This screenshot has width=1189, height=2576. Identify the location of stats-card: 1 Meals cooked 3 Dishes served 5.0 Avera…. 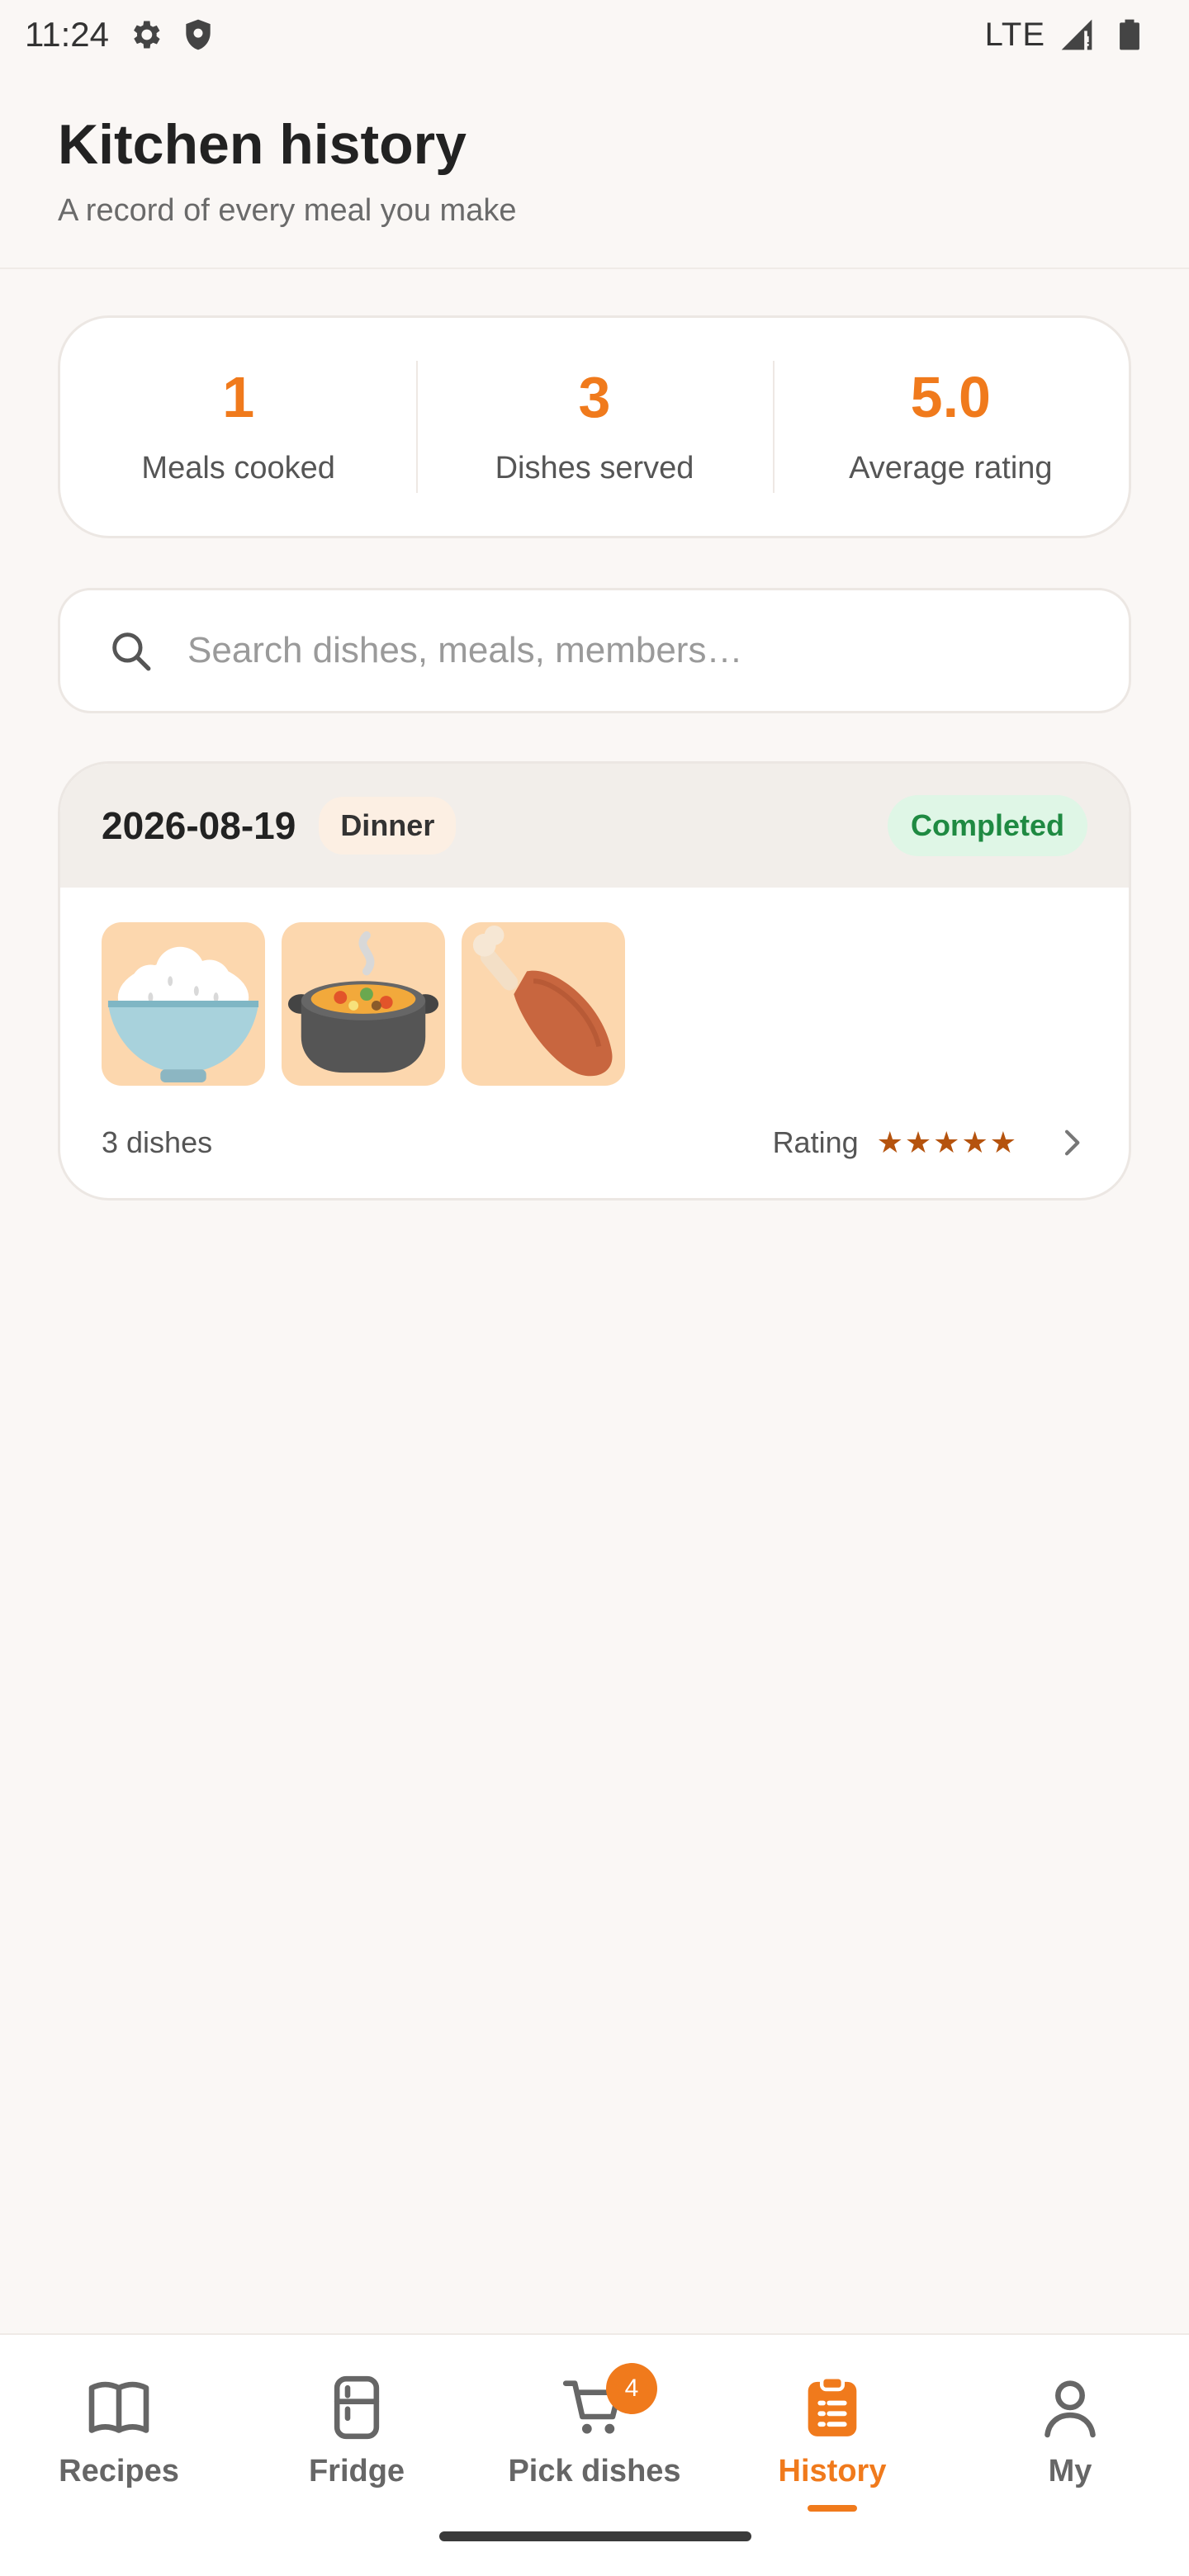
(594, 426).